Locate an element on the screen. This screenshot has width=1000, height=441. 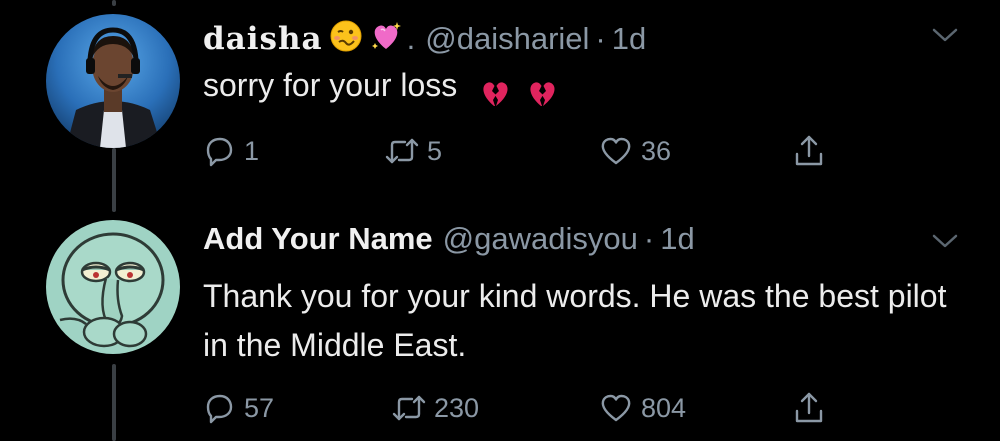
reply-count: 57 is located at coordinates (259, 407).